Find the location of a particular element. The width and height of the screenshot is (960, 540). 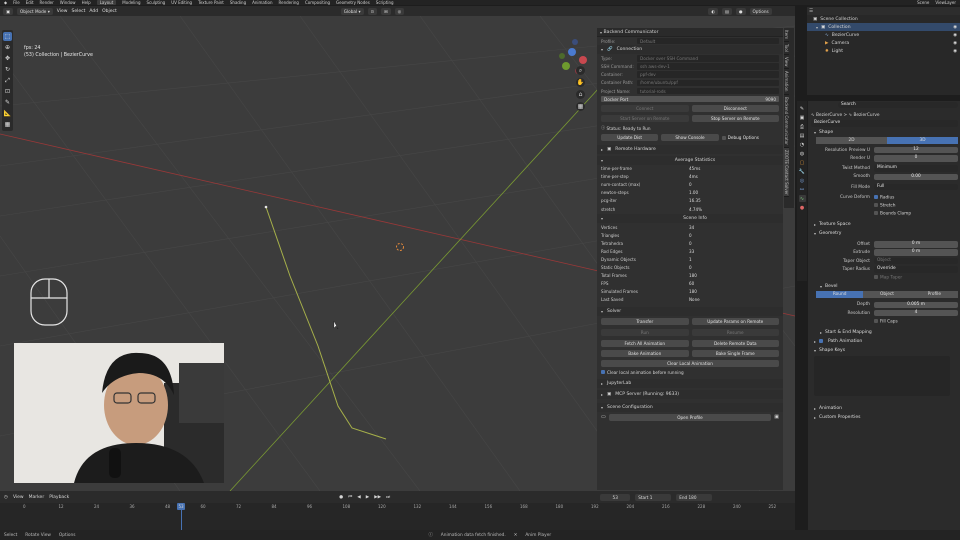

anim-player-label: Anim Player is located at coordinates (538, 535).